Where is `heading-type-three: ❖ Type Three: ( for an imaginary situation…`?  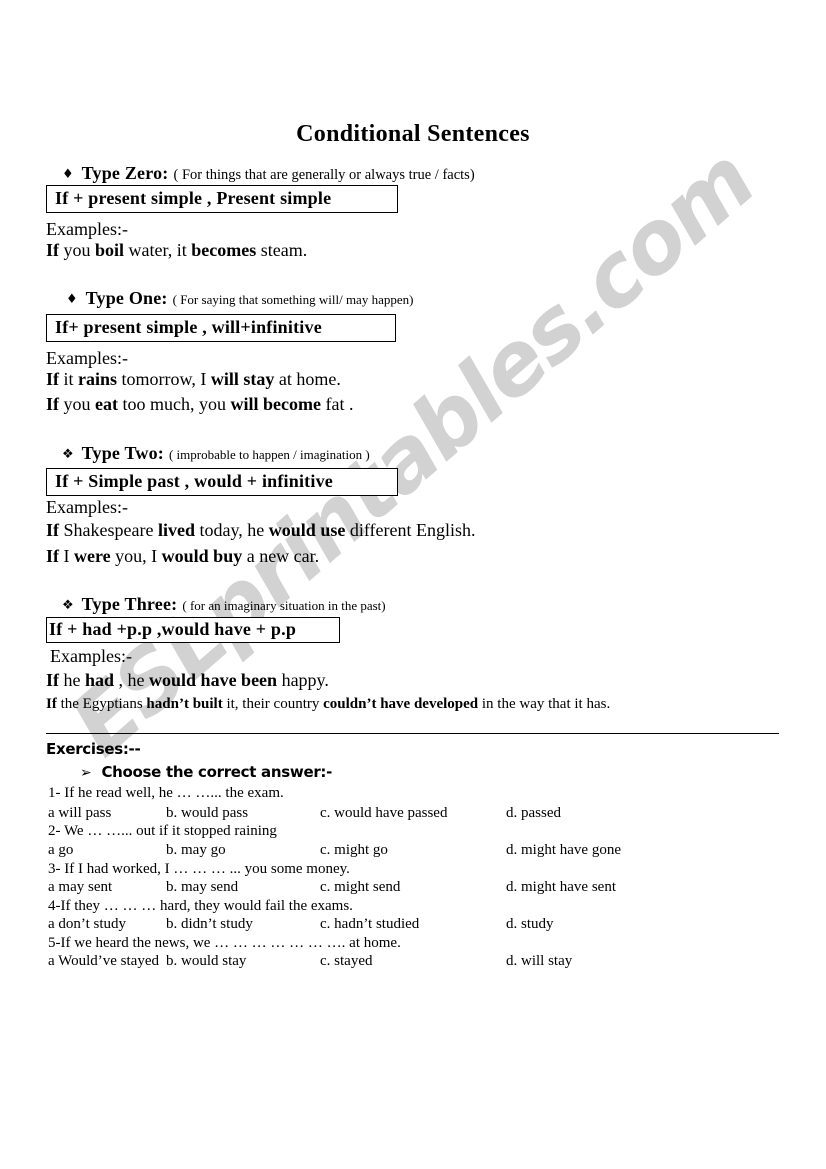 heading-type-three: ❖ Type Three: ( for an imaginary situation… is located at coordinates (224, 604).